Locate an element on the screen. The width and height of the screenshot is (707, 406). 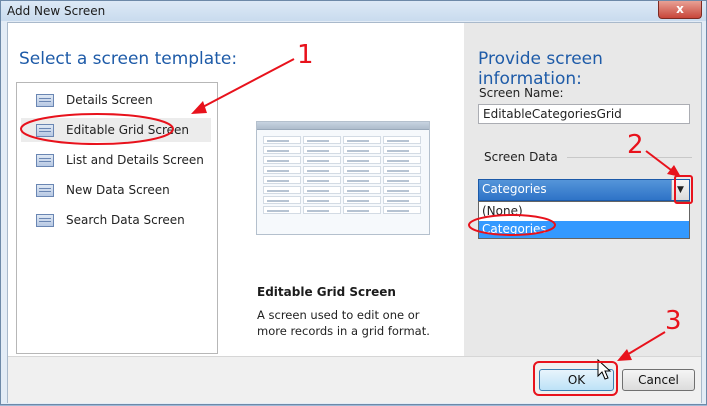
template-item-search-data: Search Data Screen is located at coordinates (116, 220).